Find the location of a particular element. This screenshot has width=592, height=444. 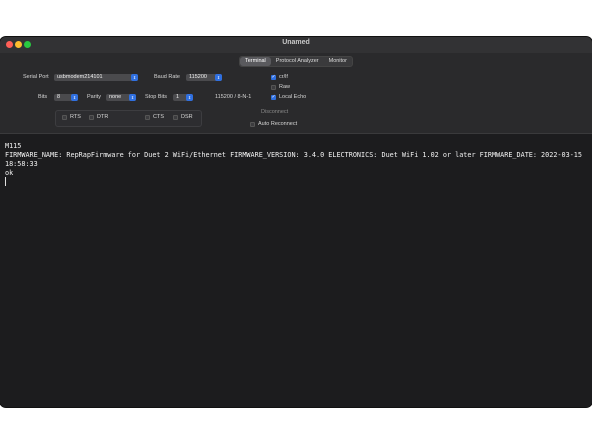

cts-label: CTS is located at coordinates (158, 117).